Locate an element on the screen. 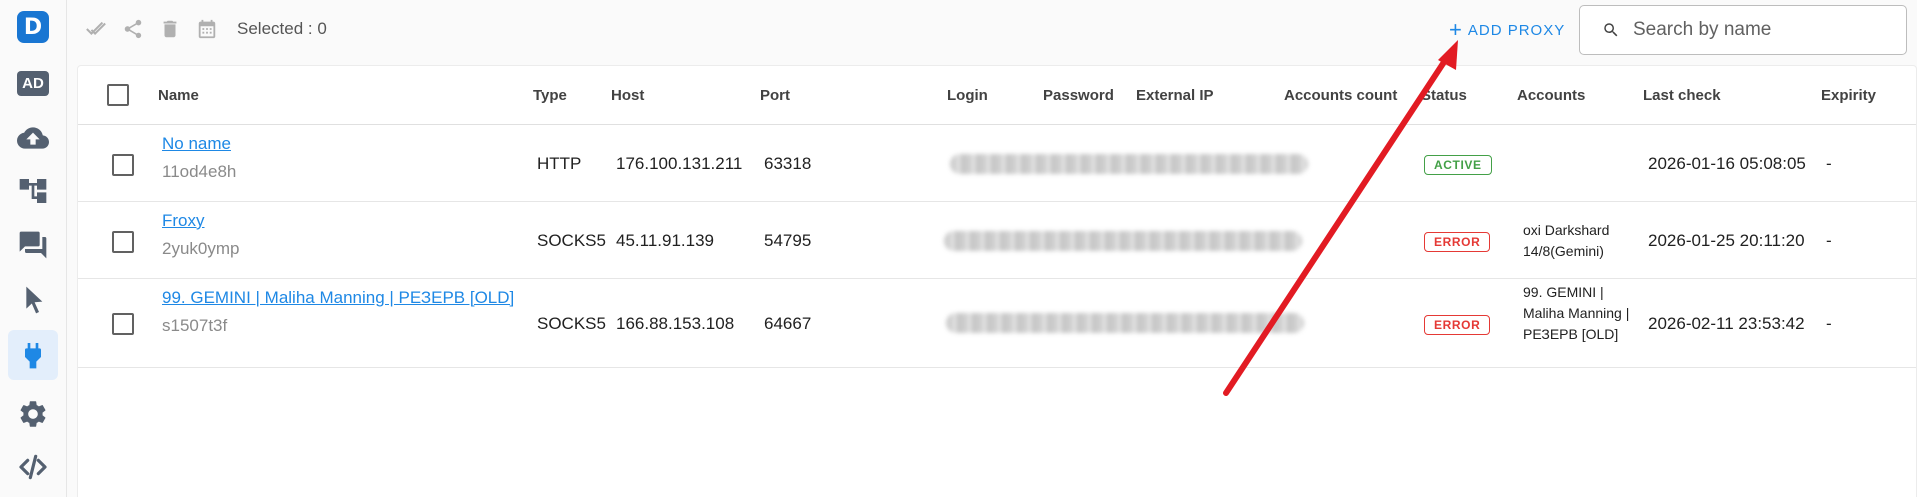 This screenshot has width=1917, height=497. search-field is located at coordinates (1743, 30).